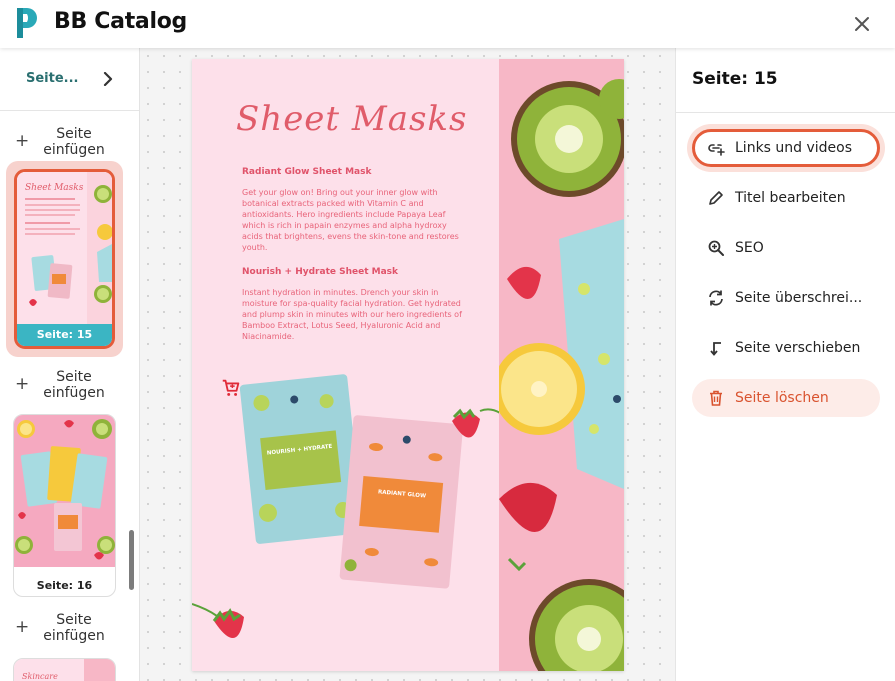  What do you see at coordinates (716, 298) in the screenshot?
I see `replace-icon` at bounding box center [716, 298].